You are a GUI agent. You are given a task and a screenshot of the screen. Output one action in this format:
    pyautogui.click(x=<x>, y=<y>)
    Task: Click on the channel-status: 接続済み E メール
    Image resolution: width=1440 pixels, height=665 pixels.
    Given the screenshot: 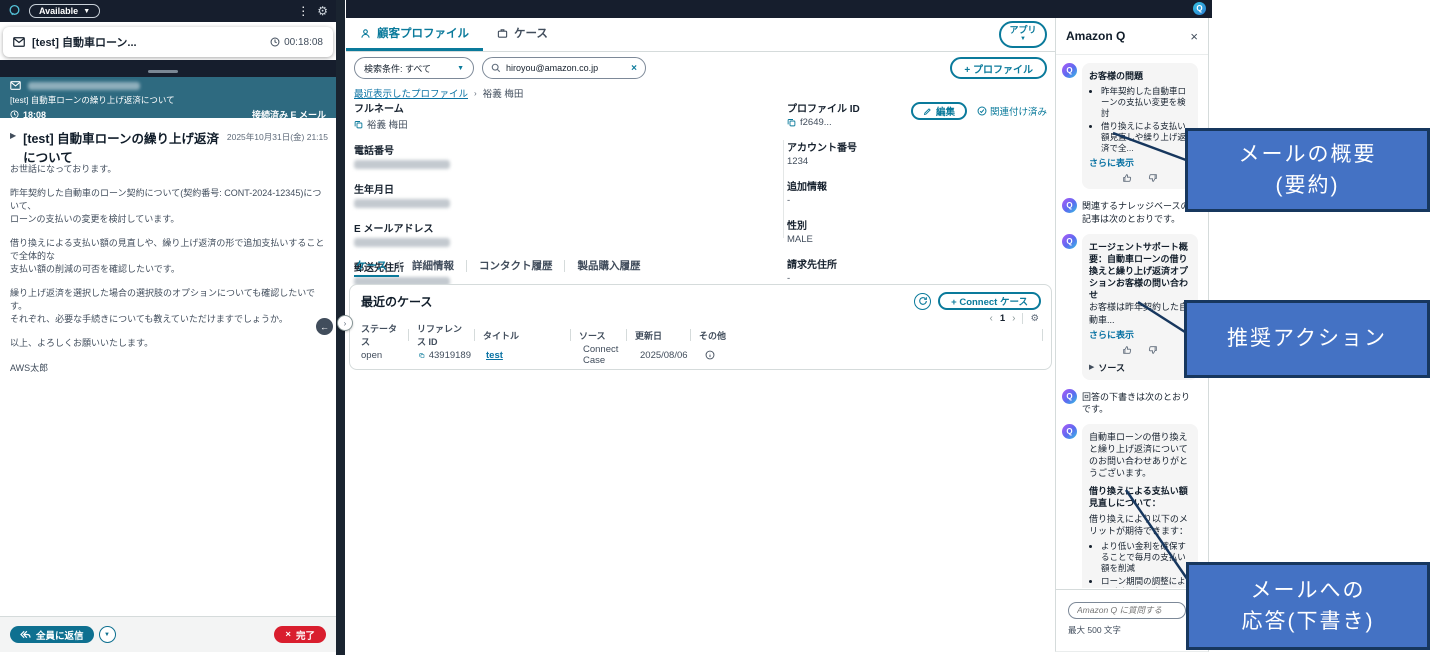 What is the action you would take?
    pyautogui.click(x=288, y=115)
    